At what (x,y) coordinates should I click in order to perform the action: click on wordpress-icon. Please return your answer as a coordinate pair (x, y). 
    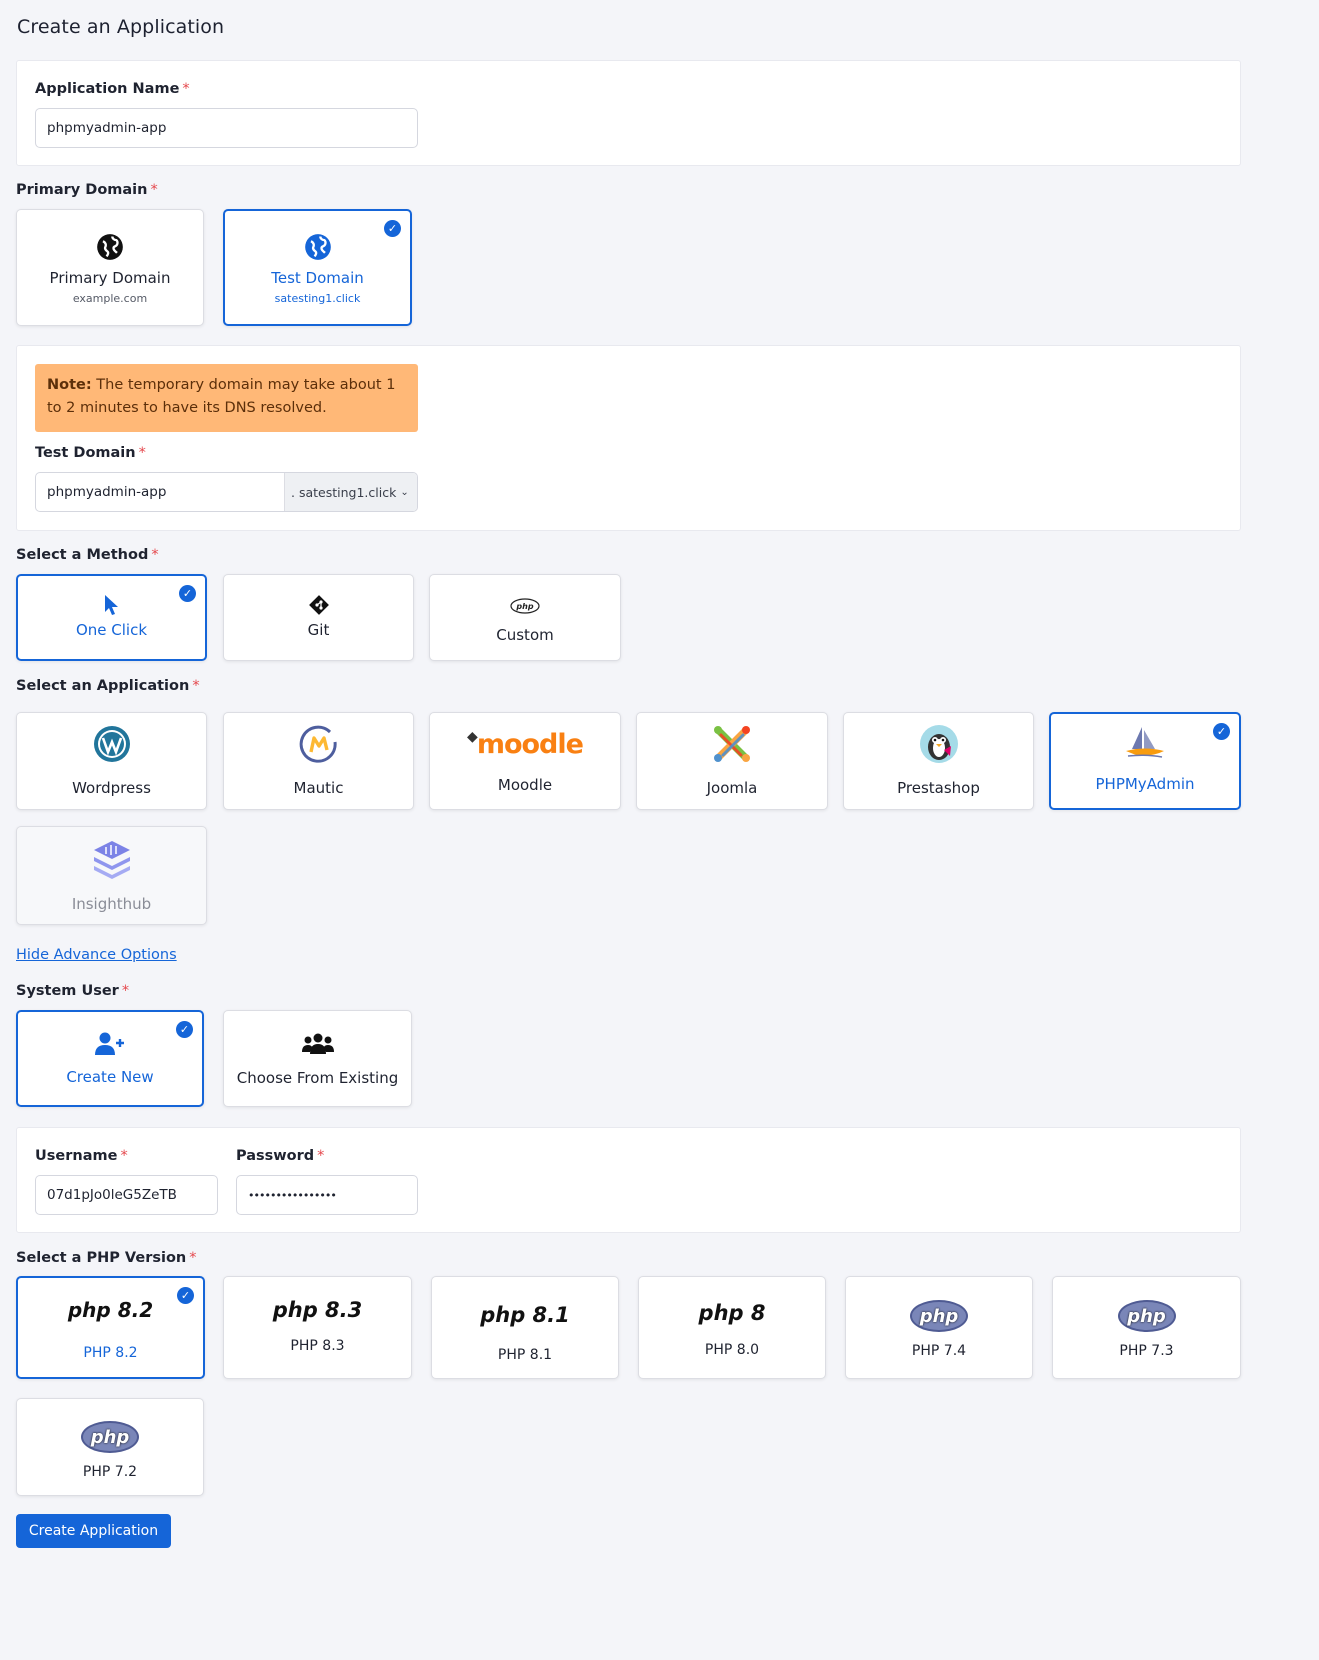
    Looking at the image, I should click on (111, 744).